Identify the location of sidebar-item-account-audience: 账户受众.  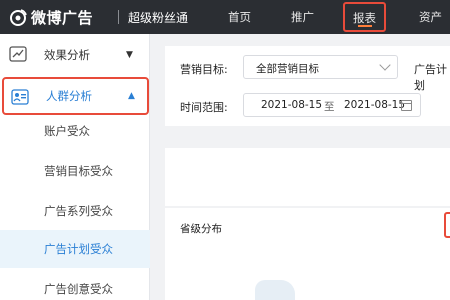
(75, 131).